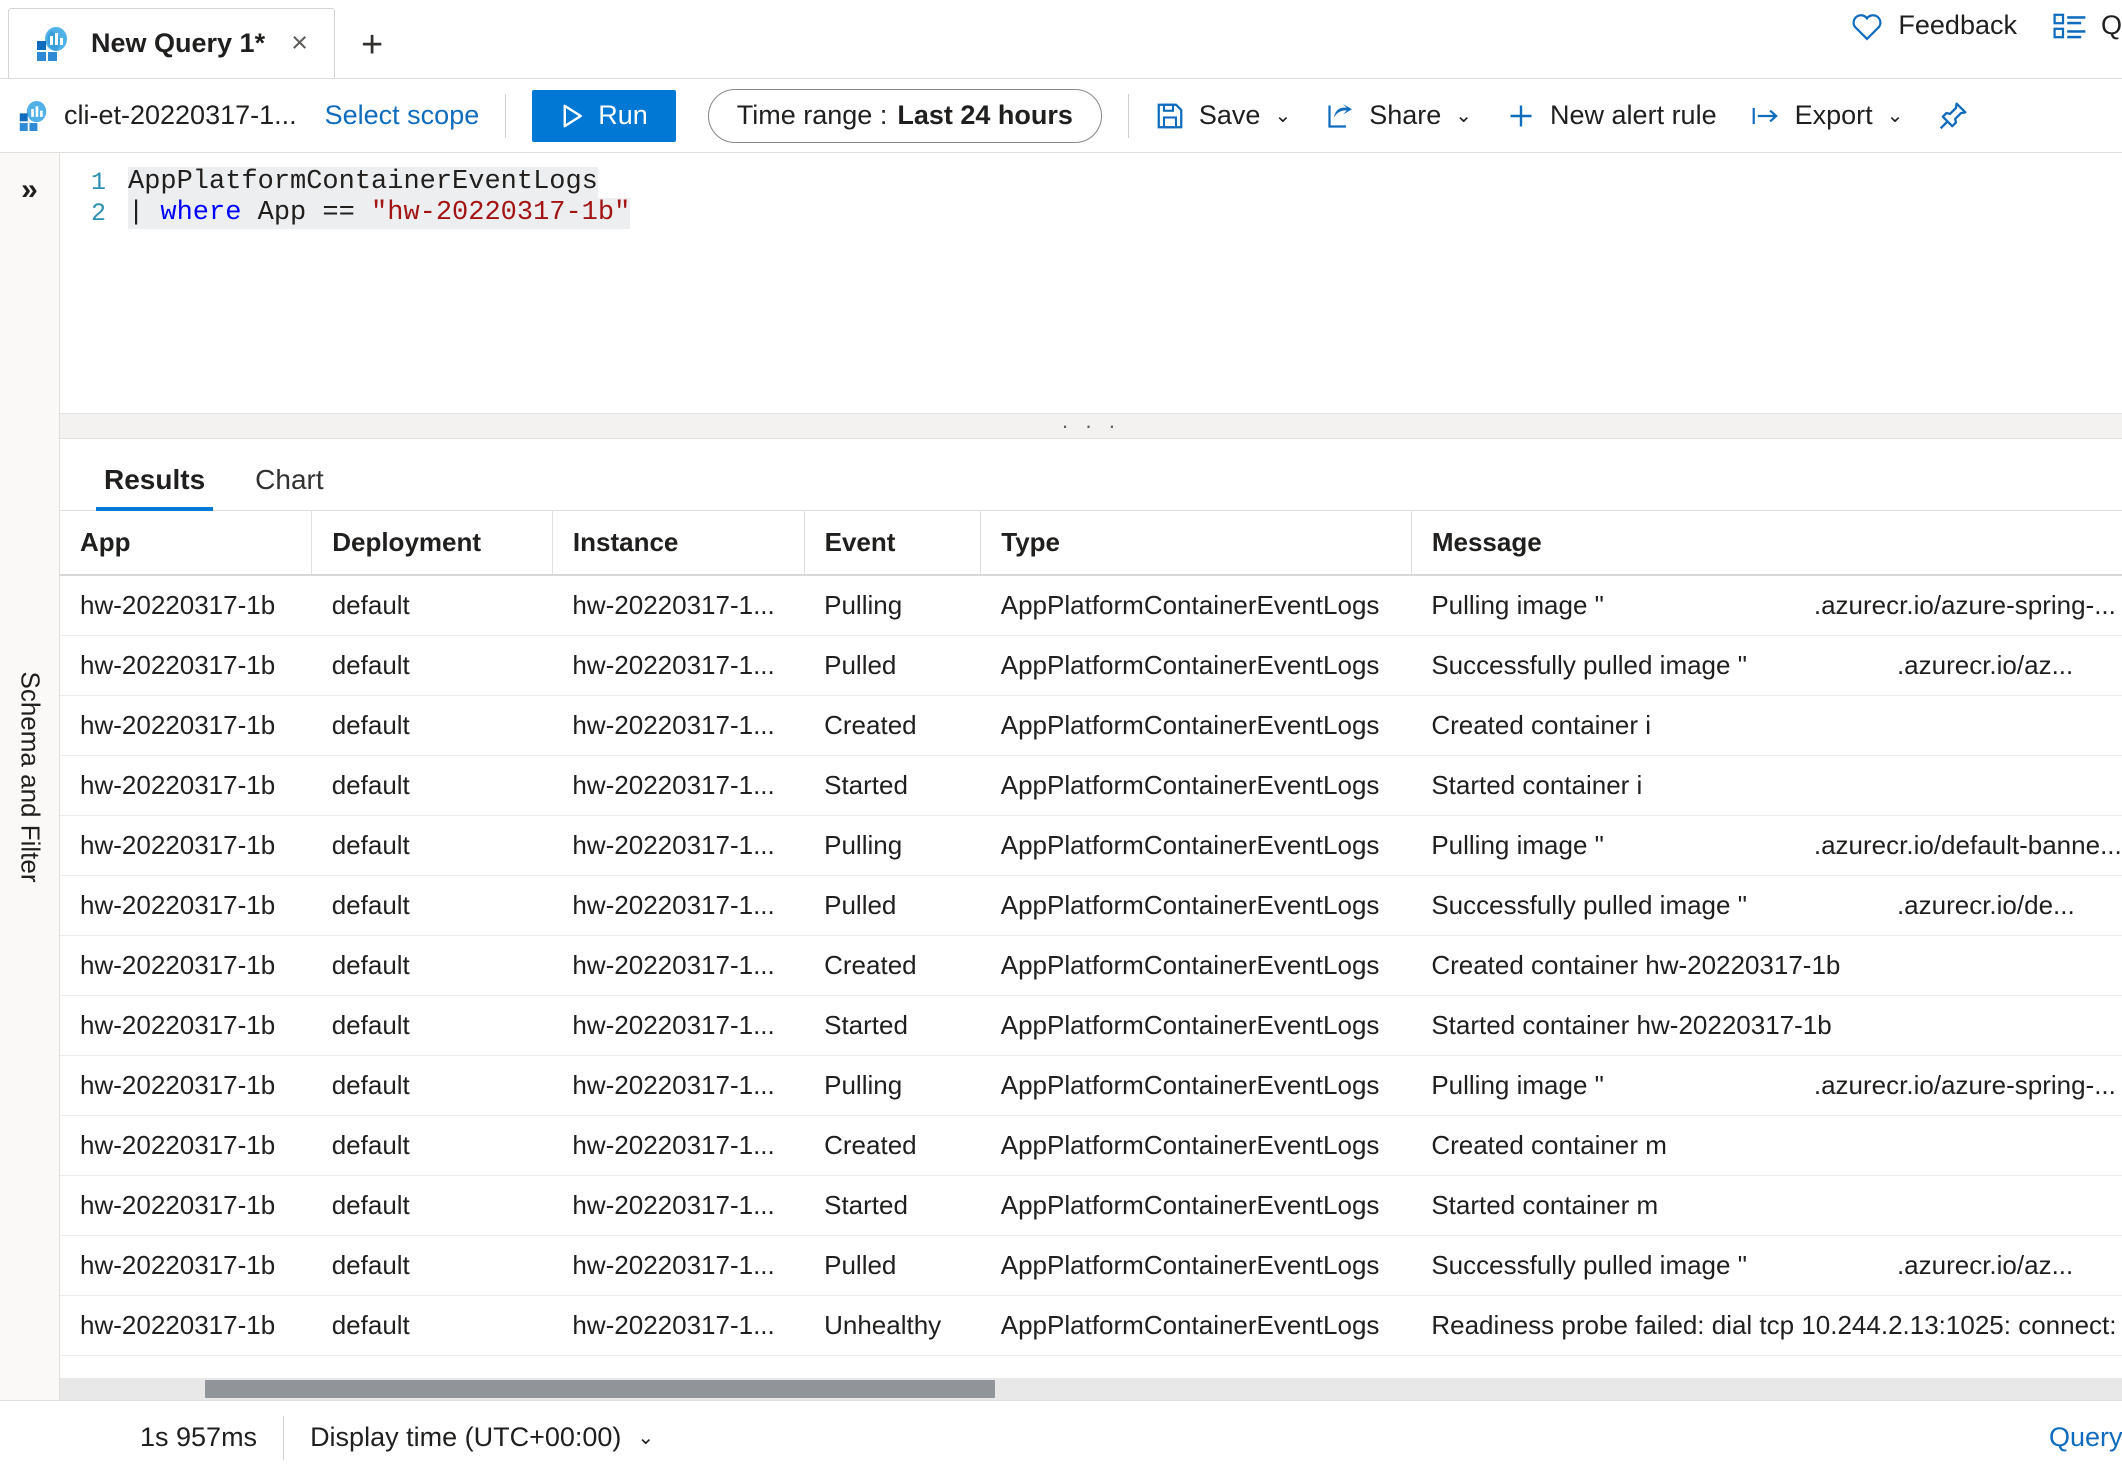 This screenshot has height=1474, width=2122. I want to click on horizontal-scrollbar, so click(1091, 1389).